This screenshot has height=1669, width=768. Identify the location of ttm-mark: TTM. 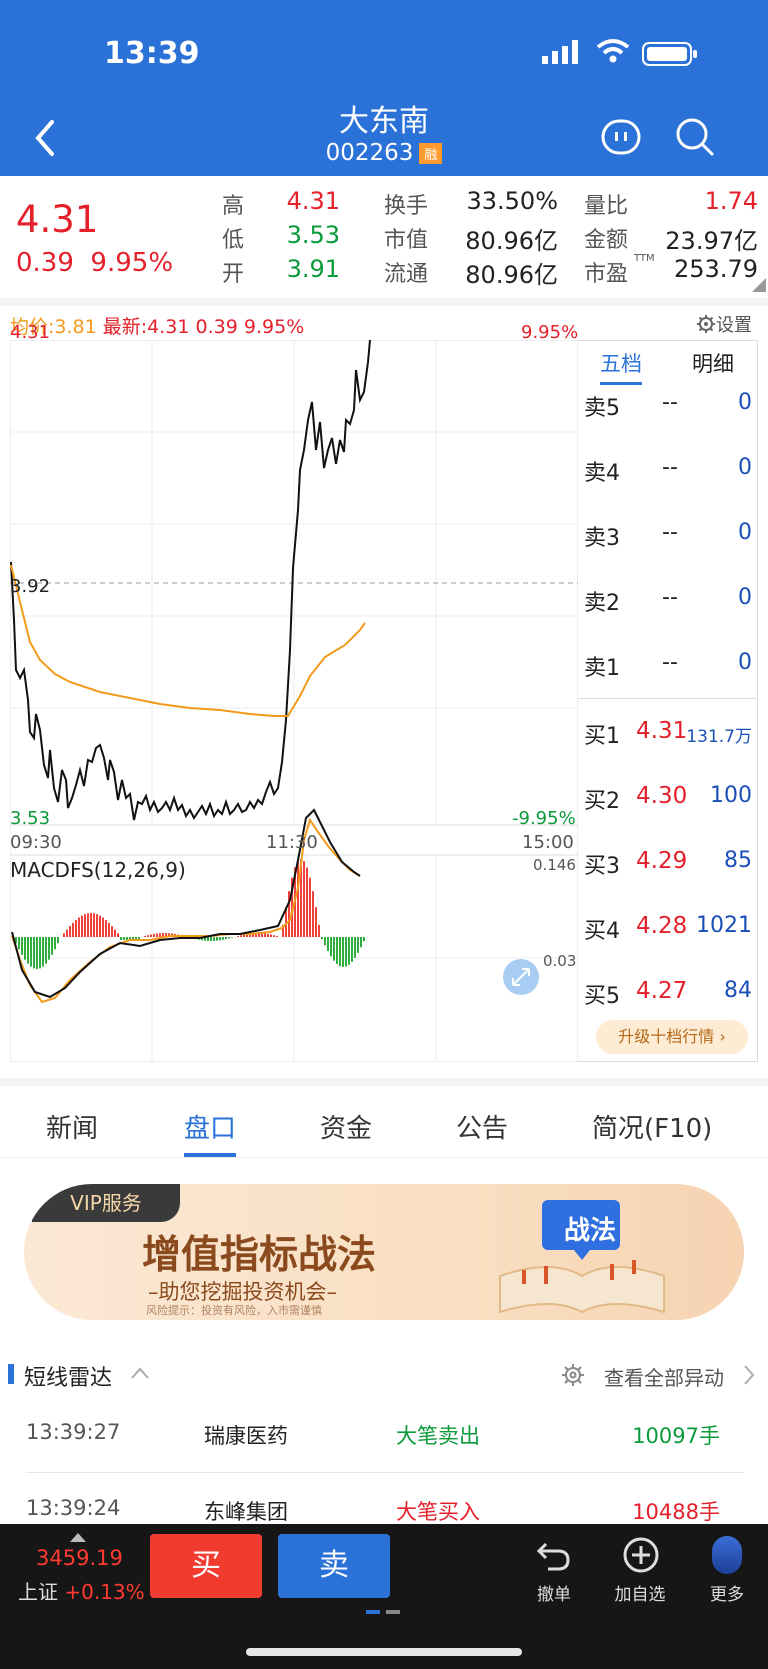
(644, 258).